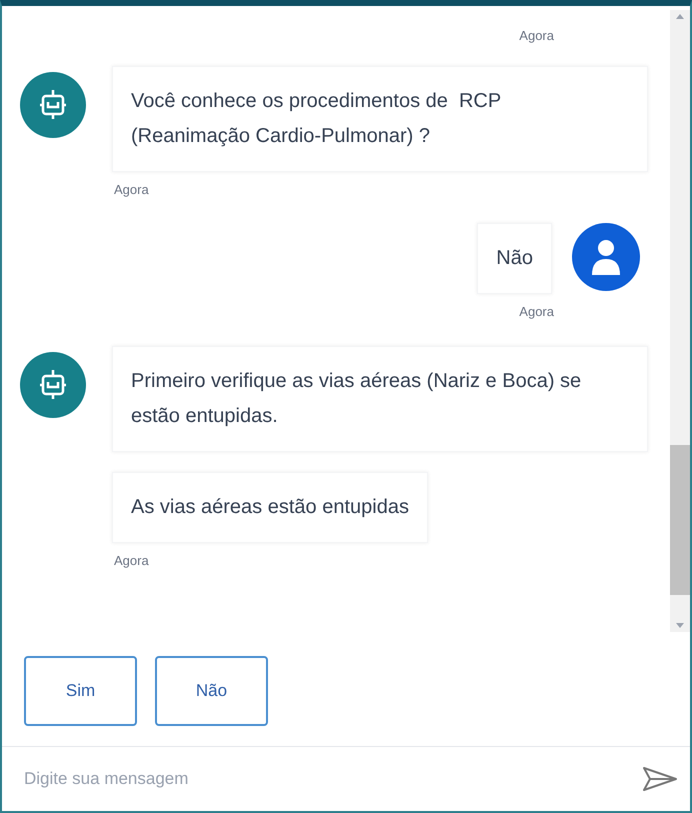 Image resolution: width=692 pixels, height=813 pixels. I want to click on message-bubble: Você conhece os procedimentos de RCP (Reanimação Cardio-Pulmonar) ?, so click(380, 119).